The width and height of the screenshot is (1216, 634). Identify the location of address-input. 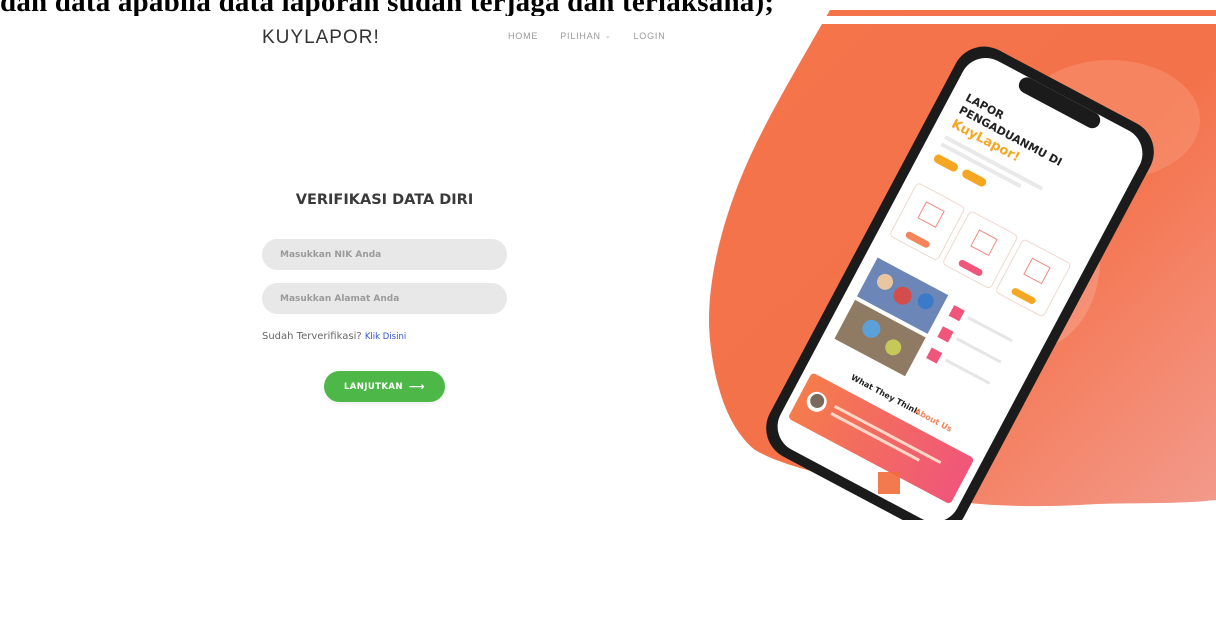
(384, 298).